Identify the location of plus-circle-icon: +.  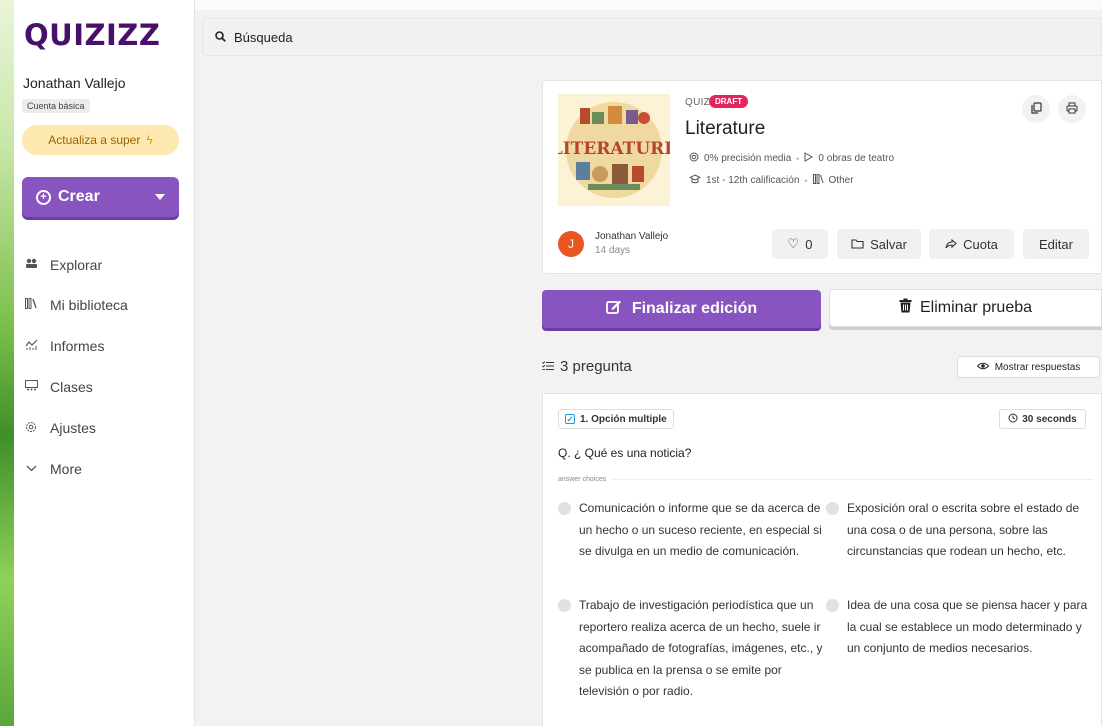
(43, 197).